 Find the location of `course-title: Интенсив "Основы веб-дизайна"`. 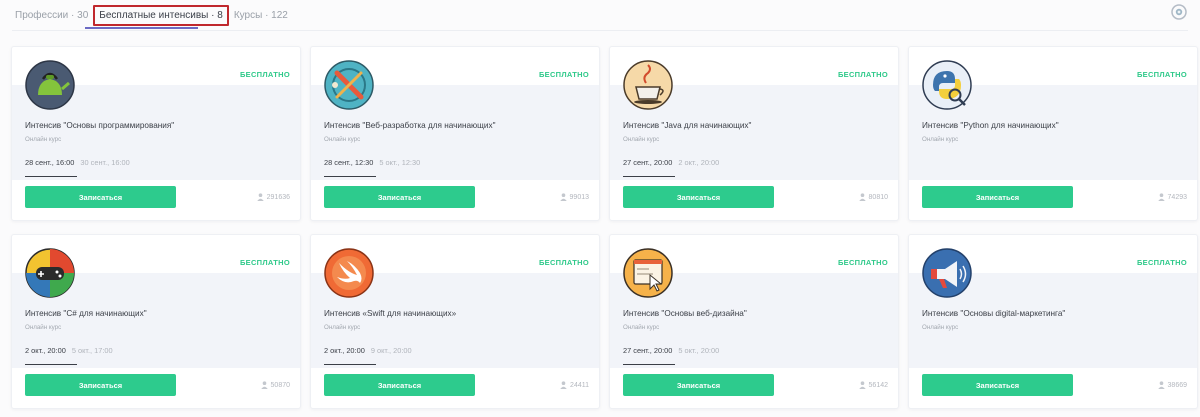

course-title: Интенсив "Основы веб-дизайна" is located at coordinates (685, 313).